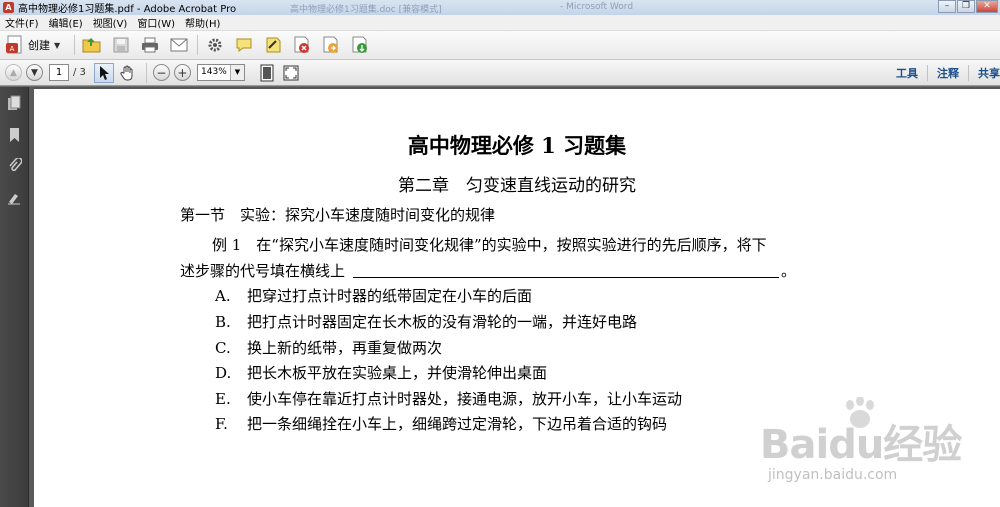 The height and width of the screenshot is (507, 1000). I want to click on watermark-brand: Baidu经验, so click(861, 445).